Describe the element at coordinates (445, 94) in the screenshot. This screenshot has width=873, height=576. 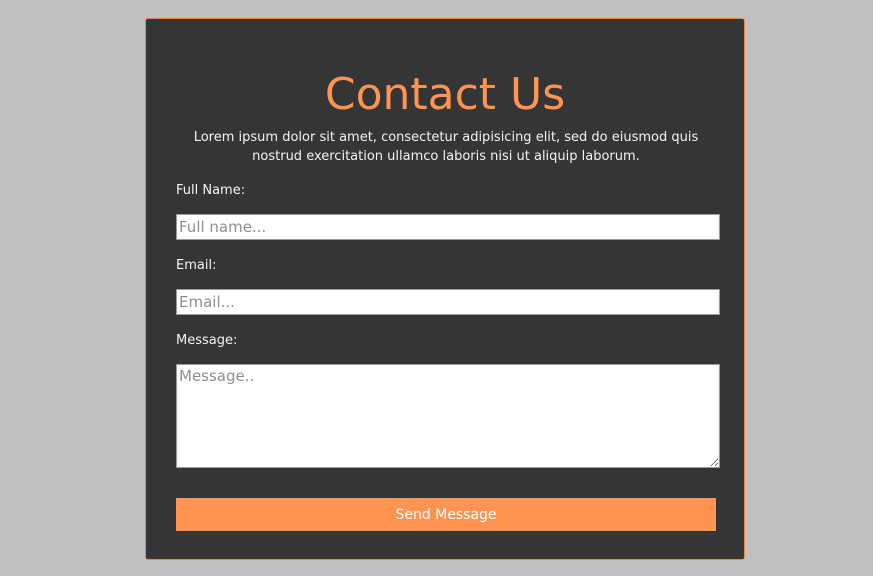
I see `page-title: Contact Us` at that location.